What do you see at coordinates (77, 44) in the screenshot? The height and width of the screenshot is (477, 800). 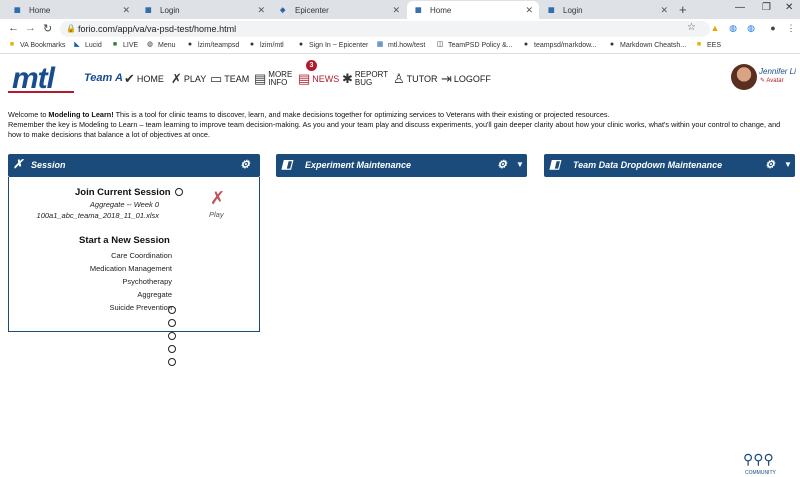 I see `lucid-icon: ◣` at bounding box center [77, 44].